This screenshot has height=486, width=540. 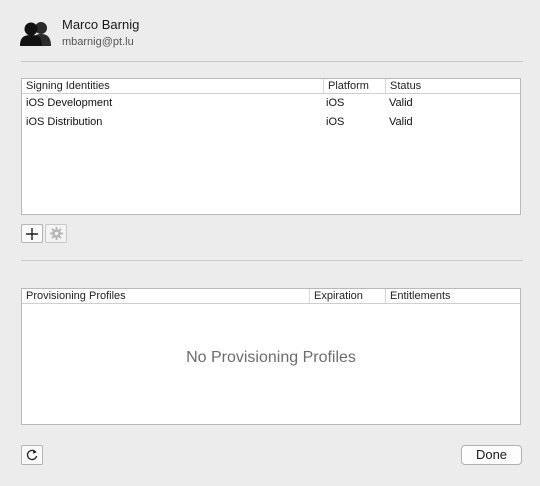 I want to click on account-name: Marco Barnig, so click(x=101, y=24).